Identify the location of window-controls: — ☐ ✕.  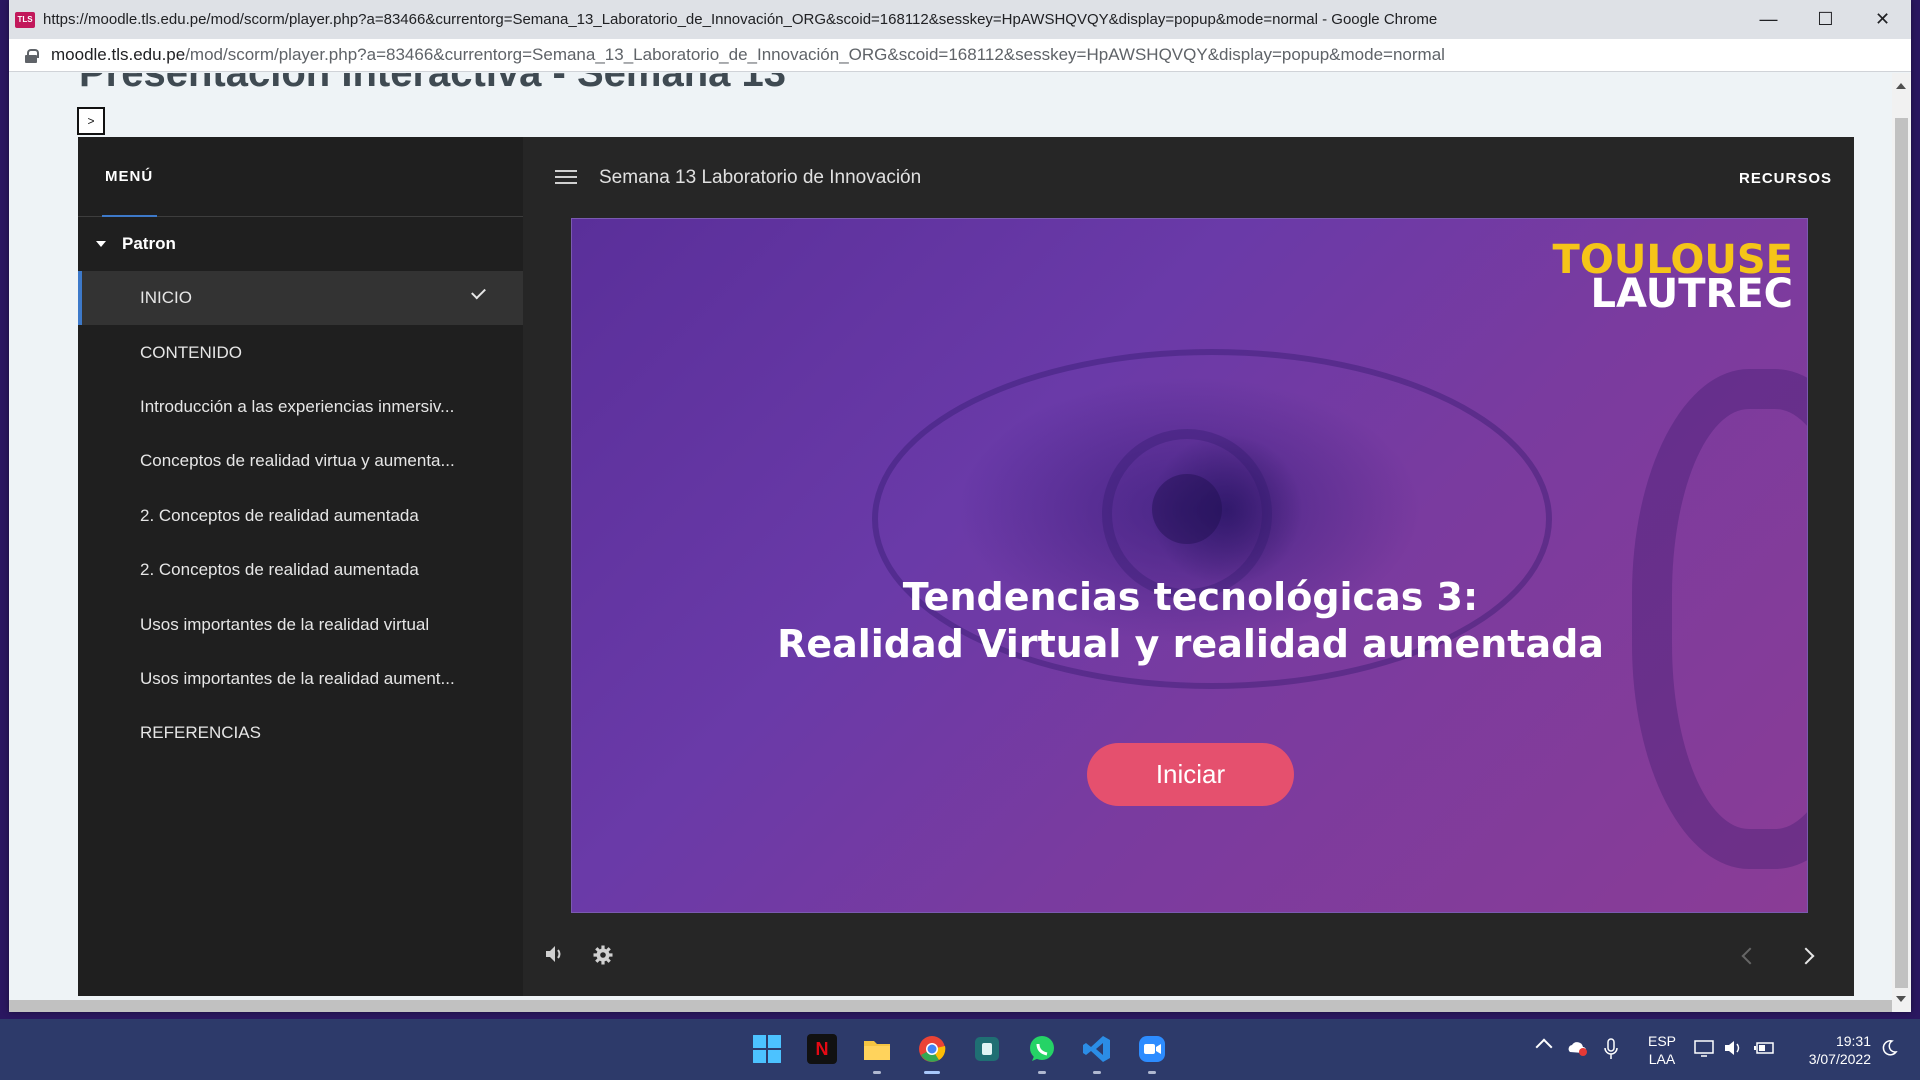
(1825, 19).